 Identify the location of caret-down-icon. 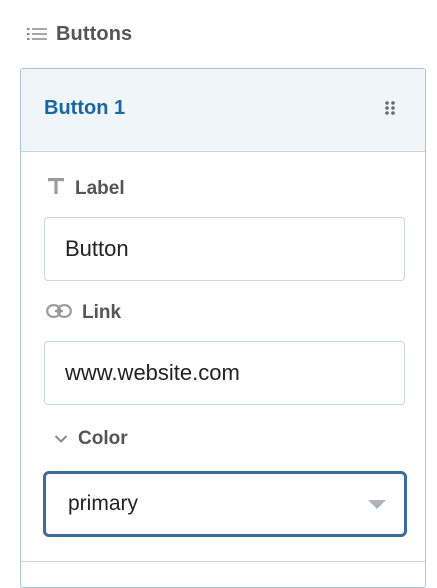
(377, 504).